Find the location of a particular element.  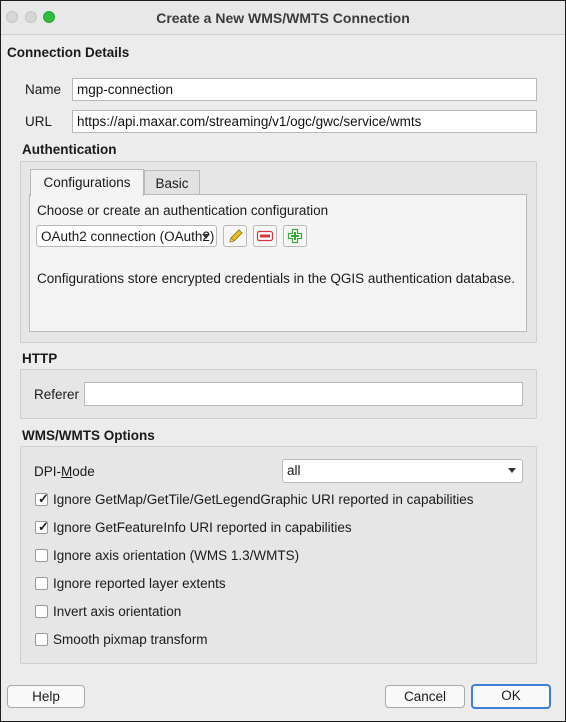

name-input: mgp-connection is located at coordinates (304, 89).